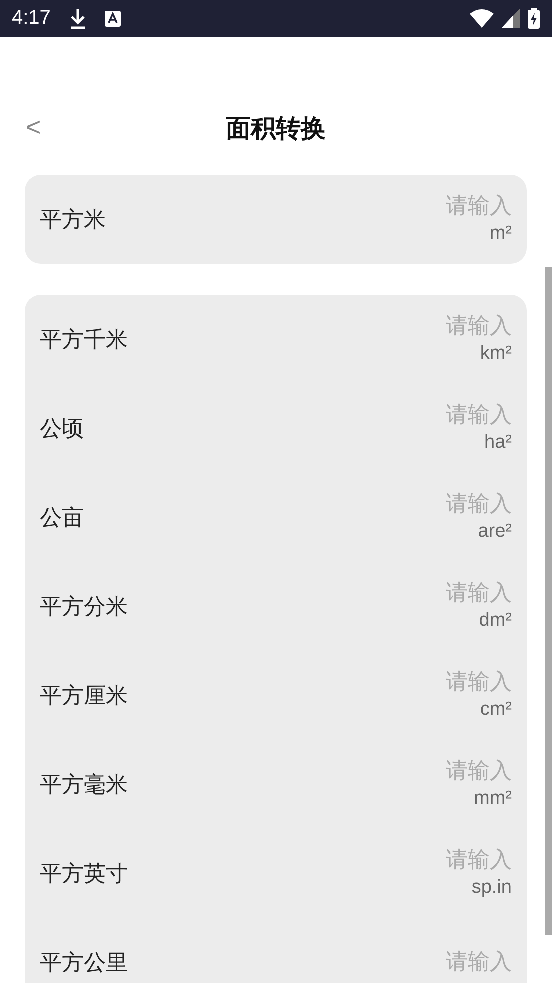  What do you see at coordinates (493, 799) in the screenshot?
I see `unit-symbol: mm²` at bounding box center [493, 799].